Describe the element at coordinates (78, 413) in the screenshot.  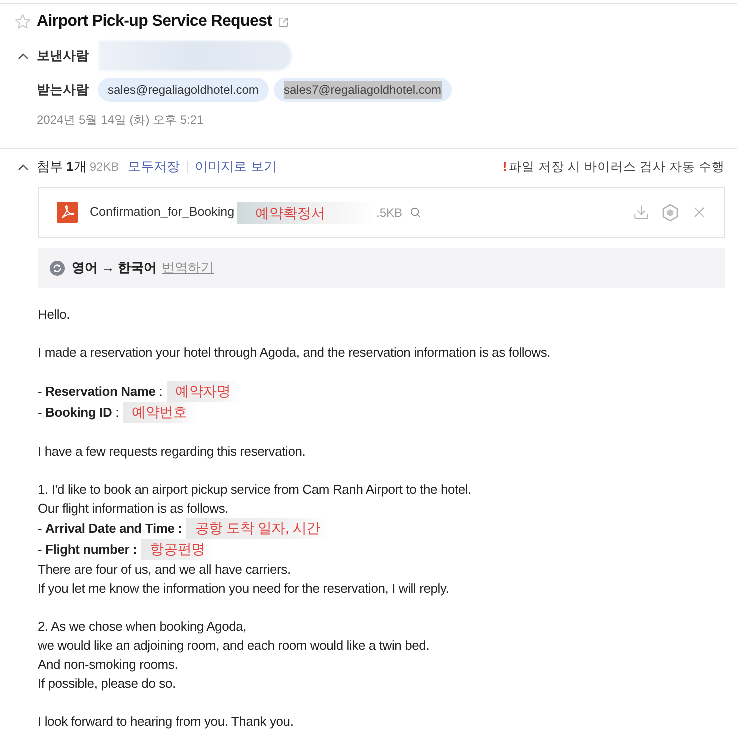
I see `body-field-label: - Booking ID :` at that location.